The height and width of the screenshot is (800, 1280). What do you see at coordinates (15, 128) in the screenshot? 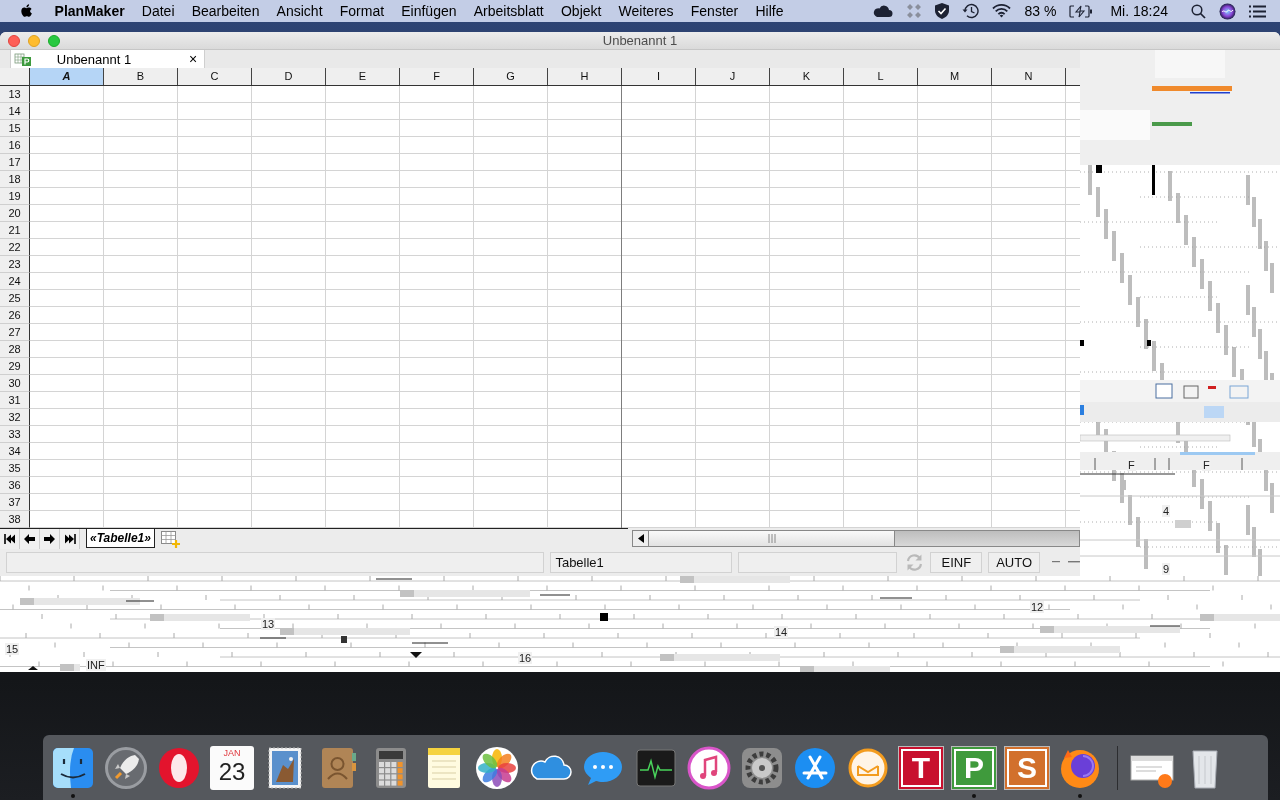
I see `row-header: 15` at bounding box center [15, 128].